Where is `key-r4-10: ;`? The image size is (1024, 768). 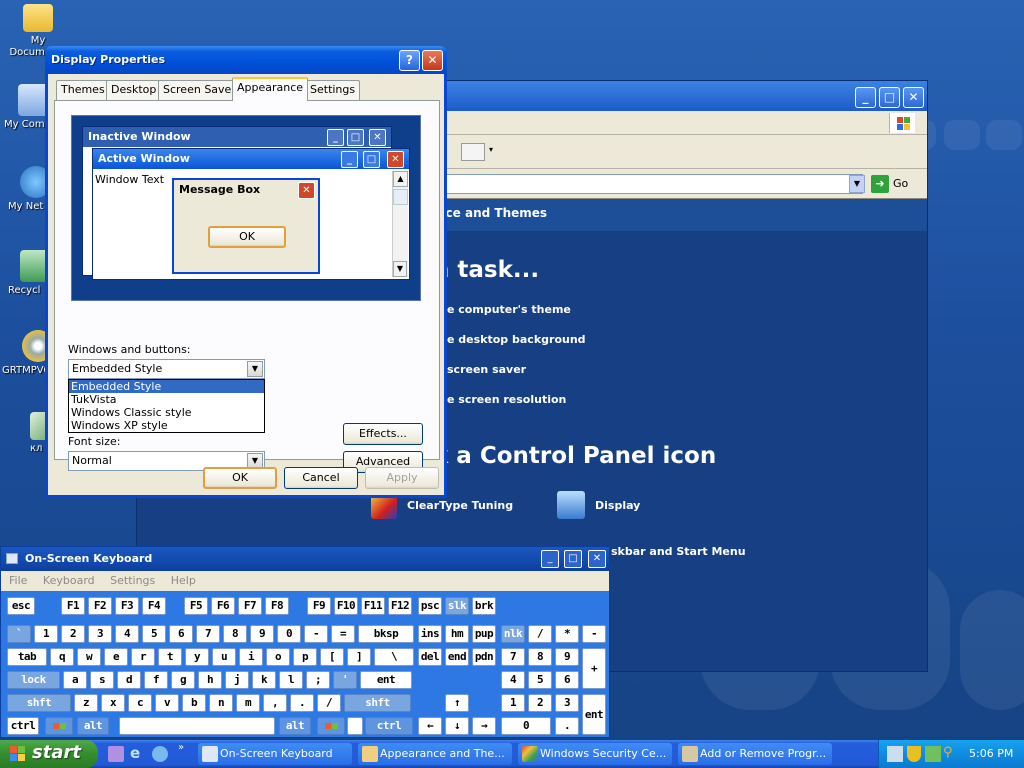 key-r4-10: ; is located at coordinates (318, 680).